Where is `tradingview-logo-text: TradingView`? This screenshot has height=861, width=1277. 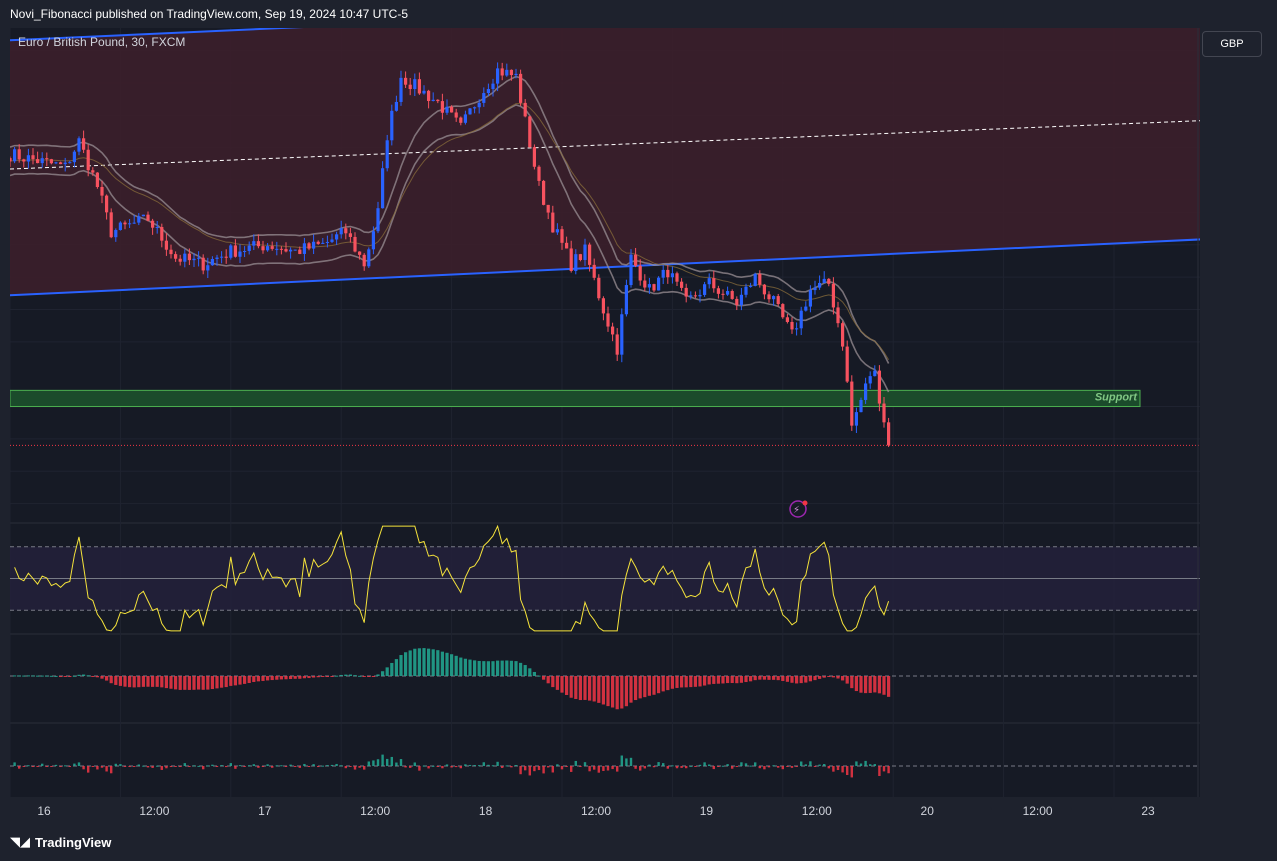 tradingview-logo-text: TradingView is located at coordinates (73, 842).